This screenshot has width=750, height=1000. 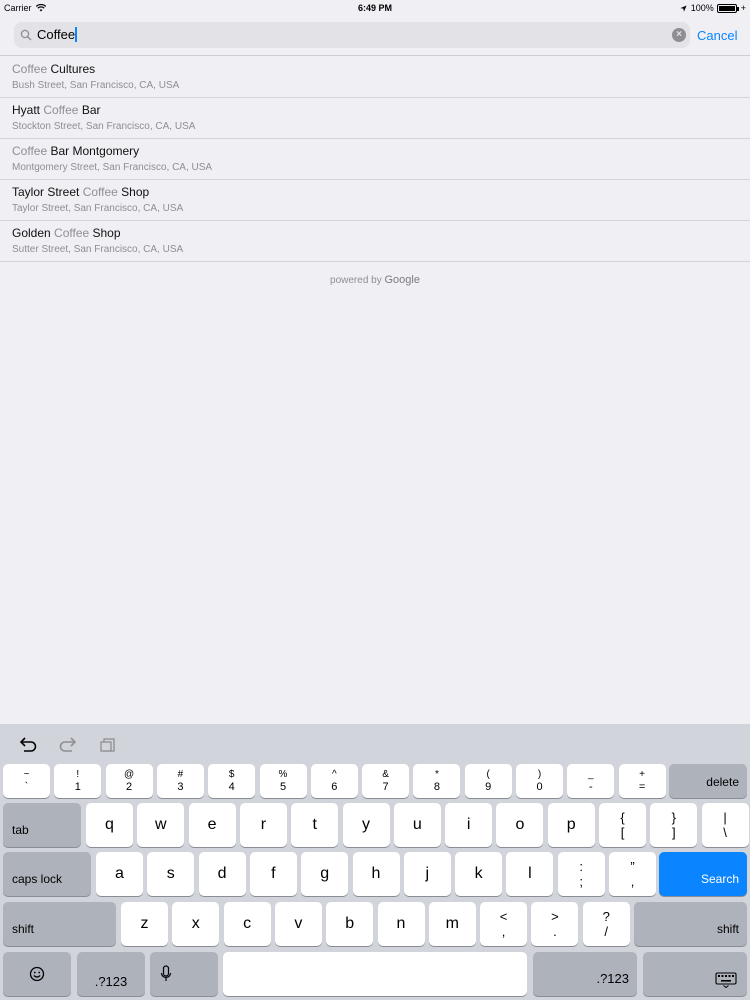 I want to click on key-number: _ -, so click(x=591, y=781).